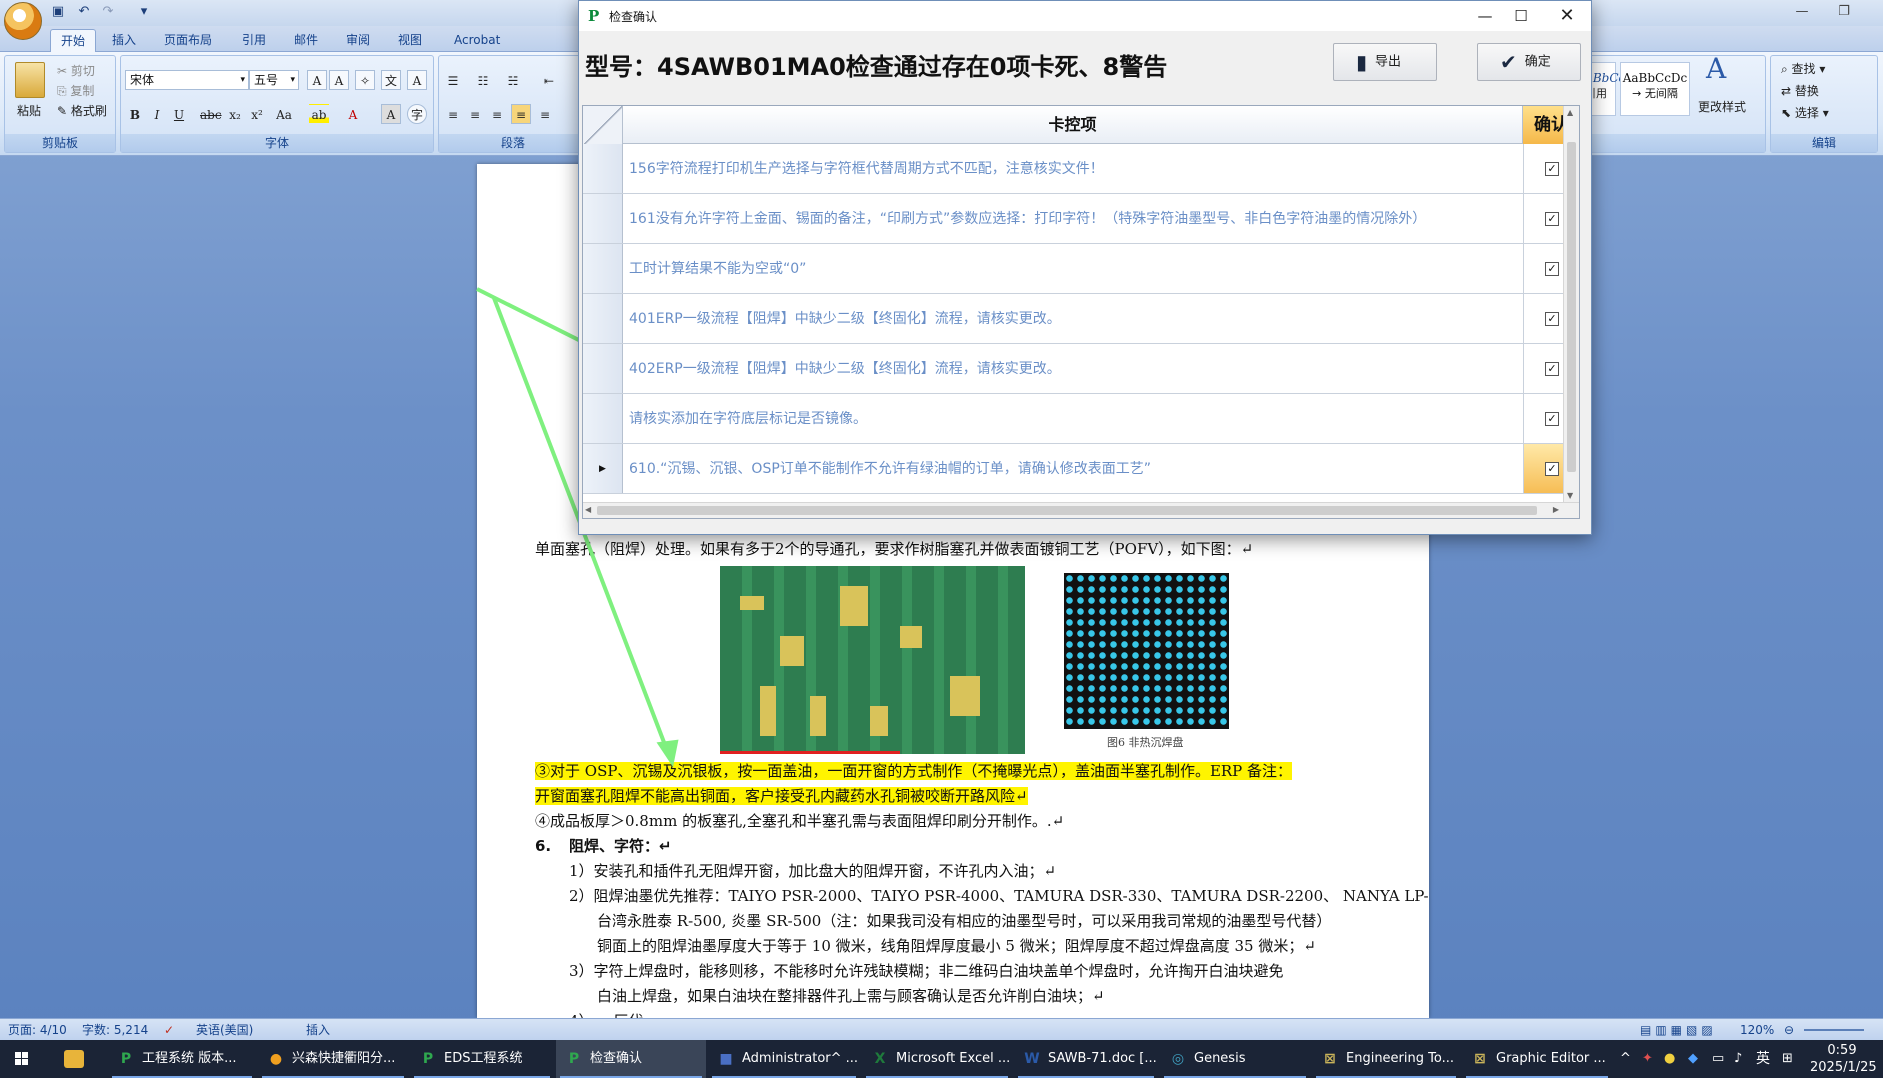 This screenshot has width=1883, height=1078. Describe the element at coordinates (1843, 1059) in the screenshot. I see `clock: 0:59 2025/1/25` at that location.